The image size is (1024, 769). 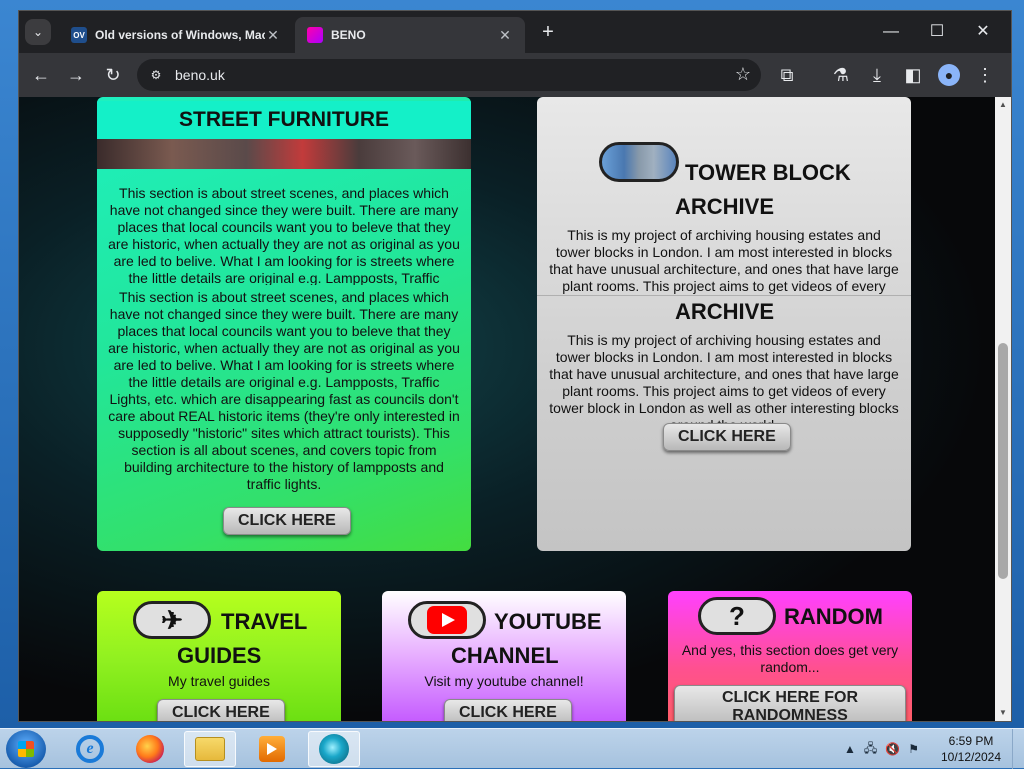 I want to click on taskbar-firefox, so click(x=150, y=749).